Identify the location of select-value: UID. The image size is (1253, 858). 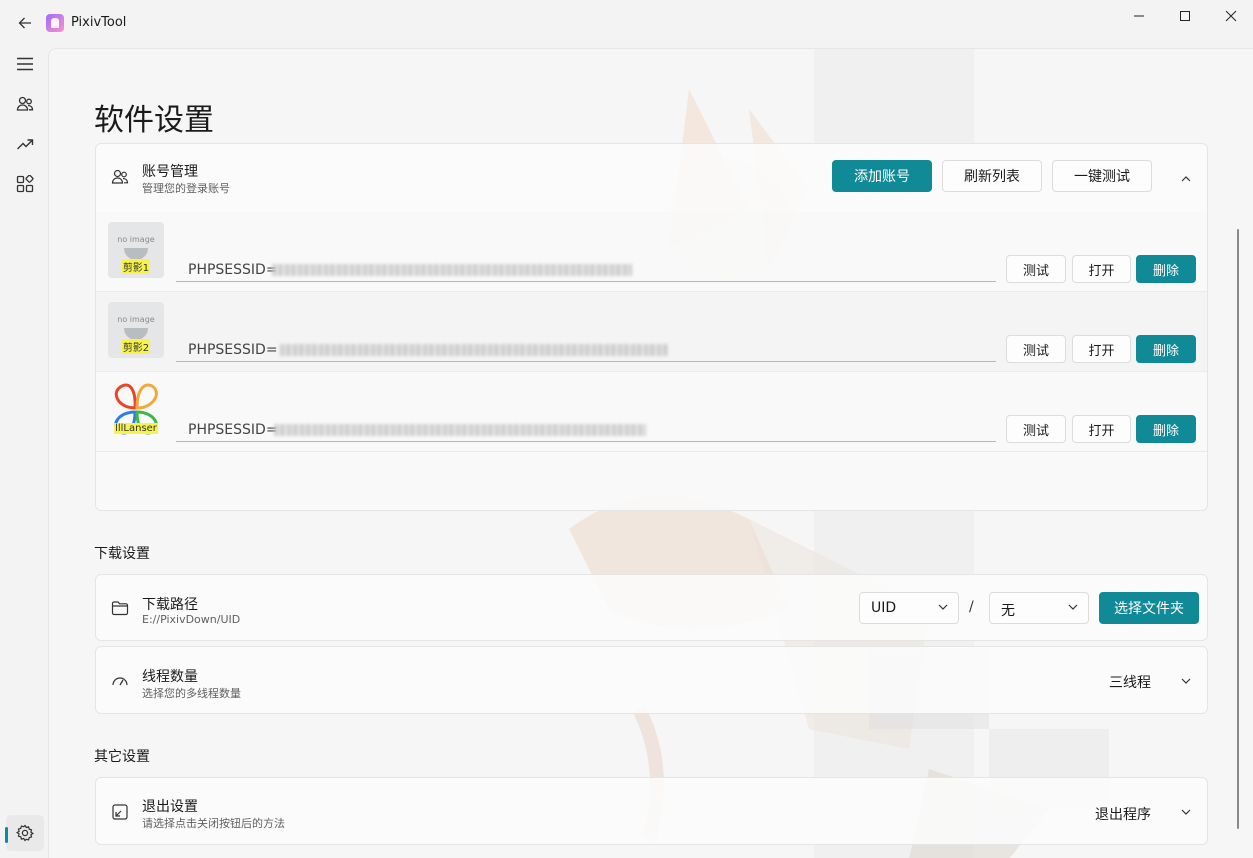
(884, 608).